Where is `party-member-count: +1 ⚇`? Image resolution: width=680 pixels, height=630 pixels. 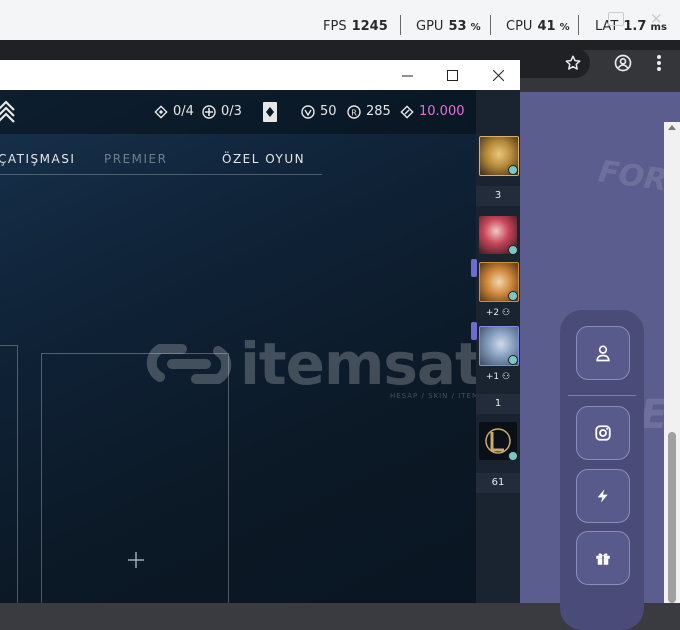 party-member-count: +1 ⚇ is located at coordinates (498, 377).